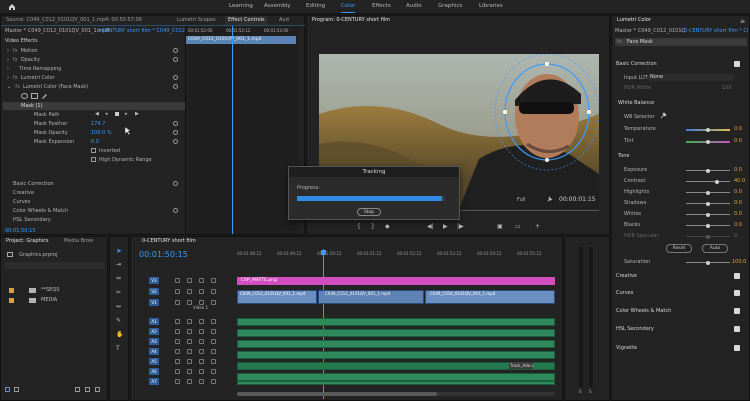 This screenshot has height=401, width=750. Describe the element at coordinates (22, 51) in the screenshot. I see `effect-motion-row: › fx Motion` at that location.